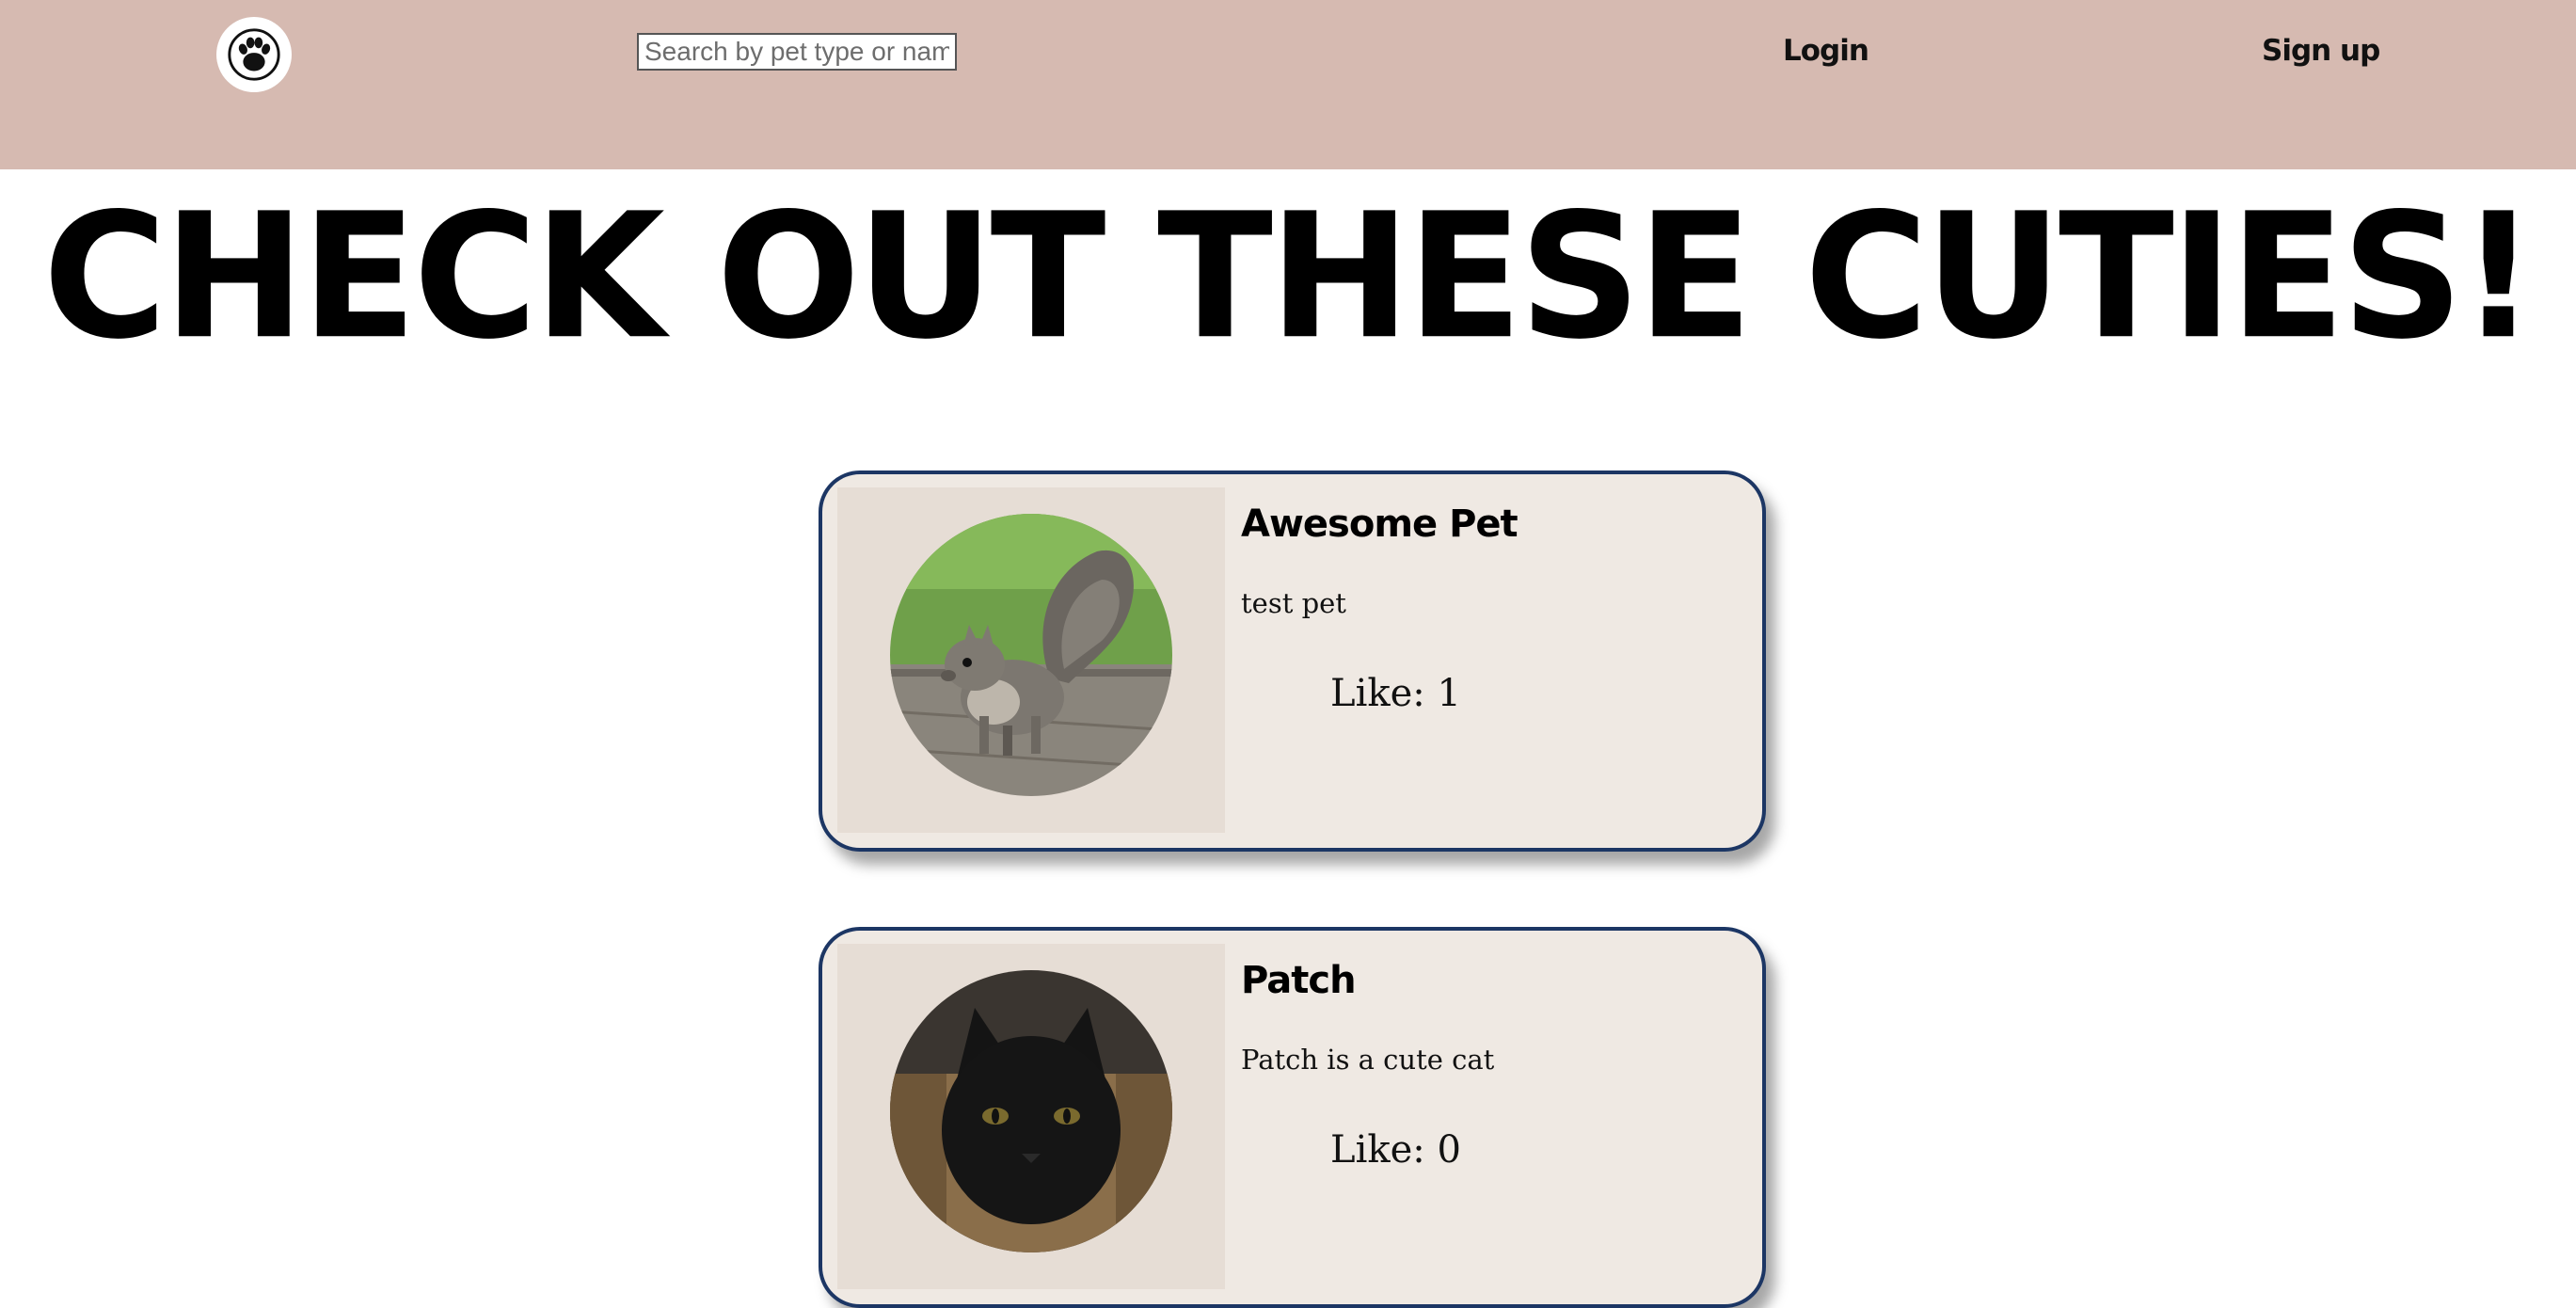  Describe the element at coordinates (1395, 694) in the screenshot. I see `like-button: Like: 1` at that location.